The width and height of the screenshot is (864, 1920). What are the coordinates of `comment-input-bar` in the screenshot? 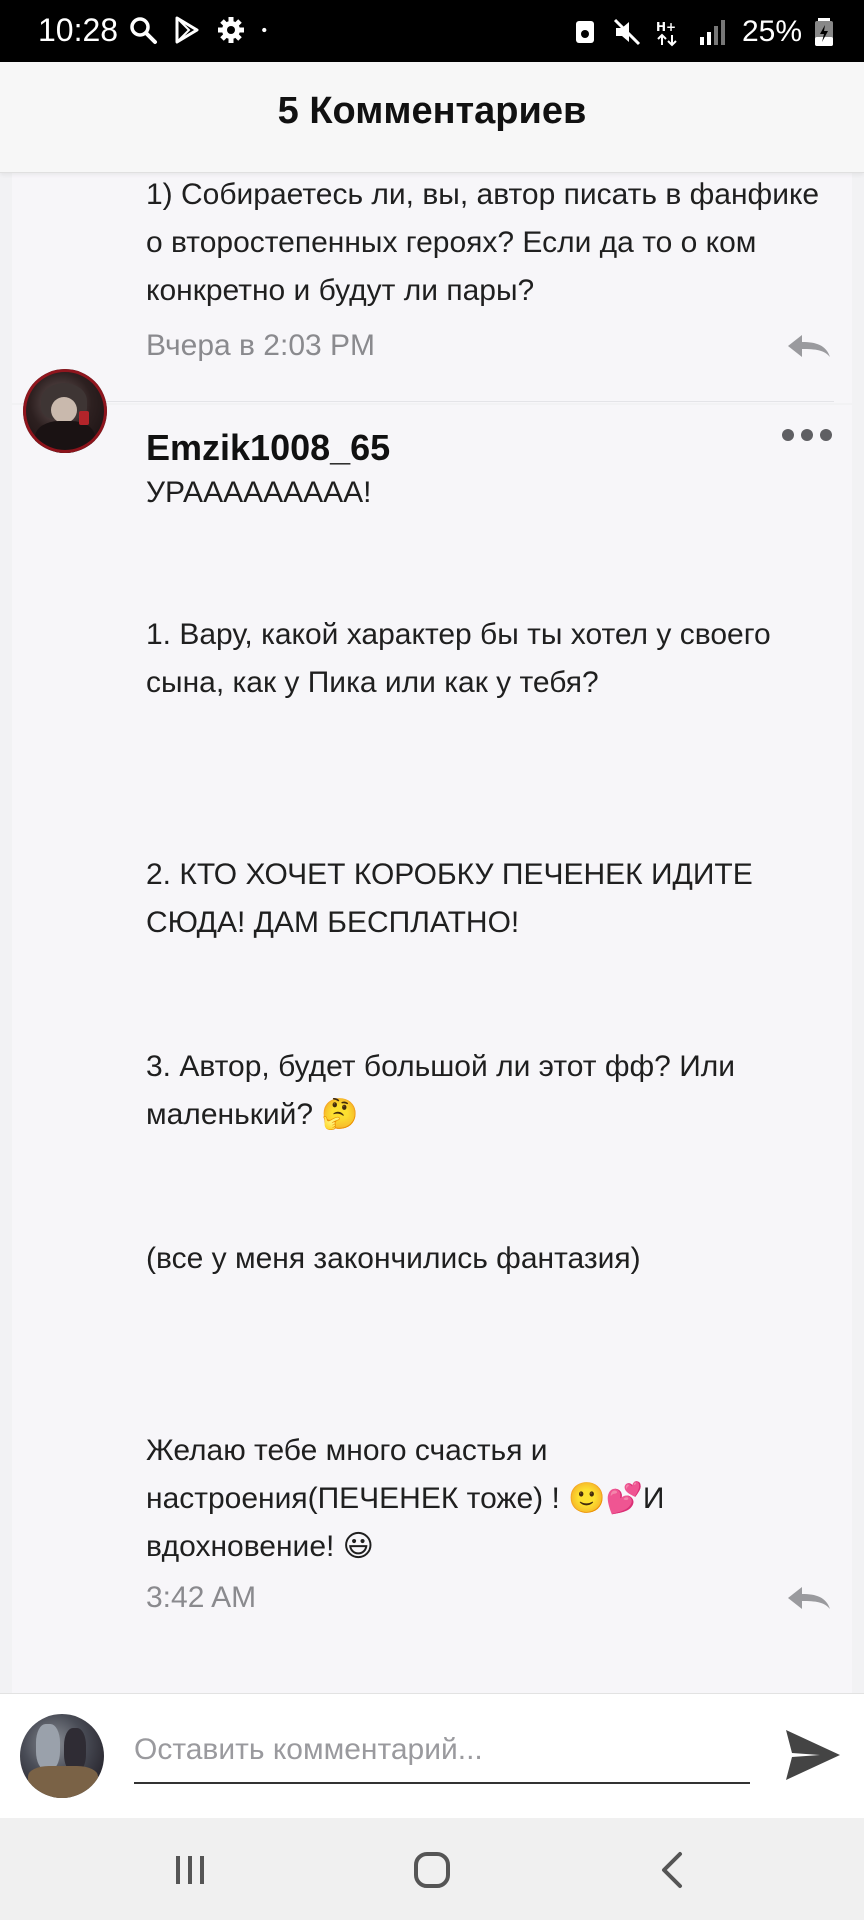 It's located at (432, 1755).